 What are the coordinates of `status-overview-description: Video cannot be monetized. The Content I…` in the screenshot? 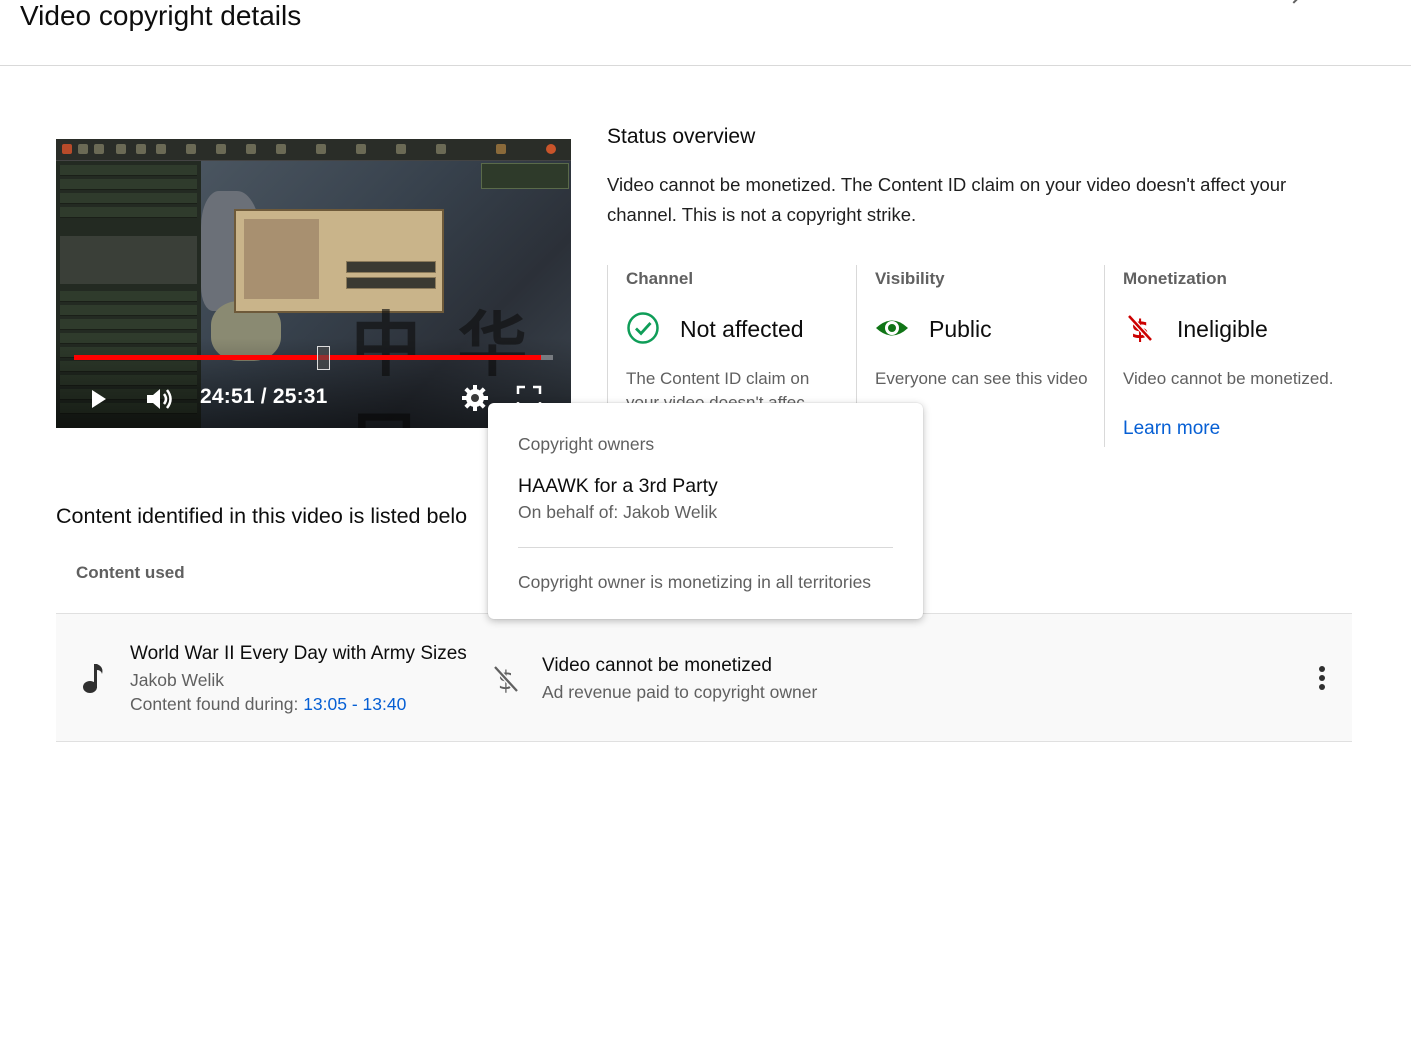 It's located at (947, 199).